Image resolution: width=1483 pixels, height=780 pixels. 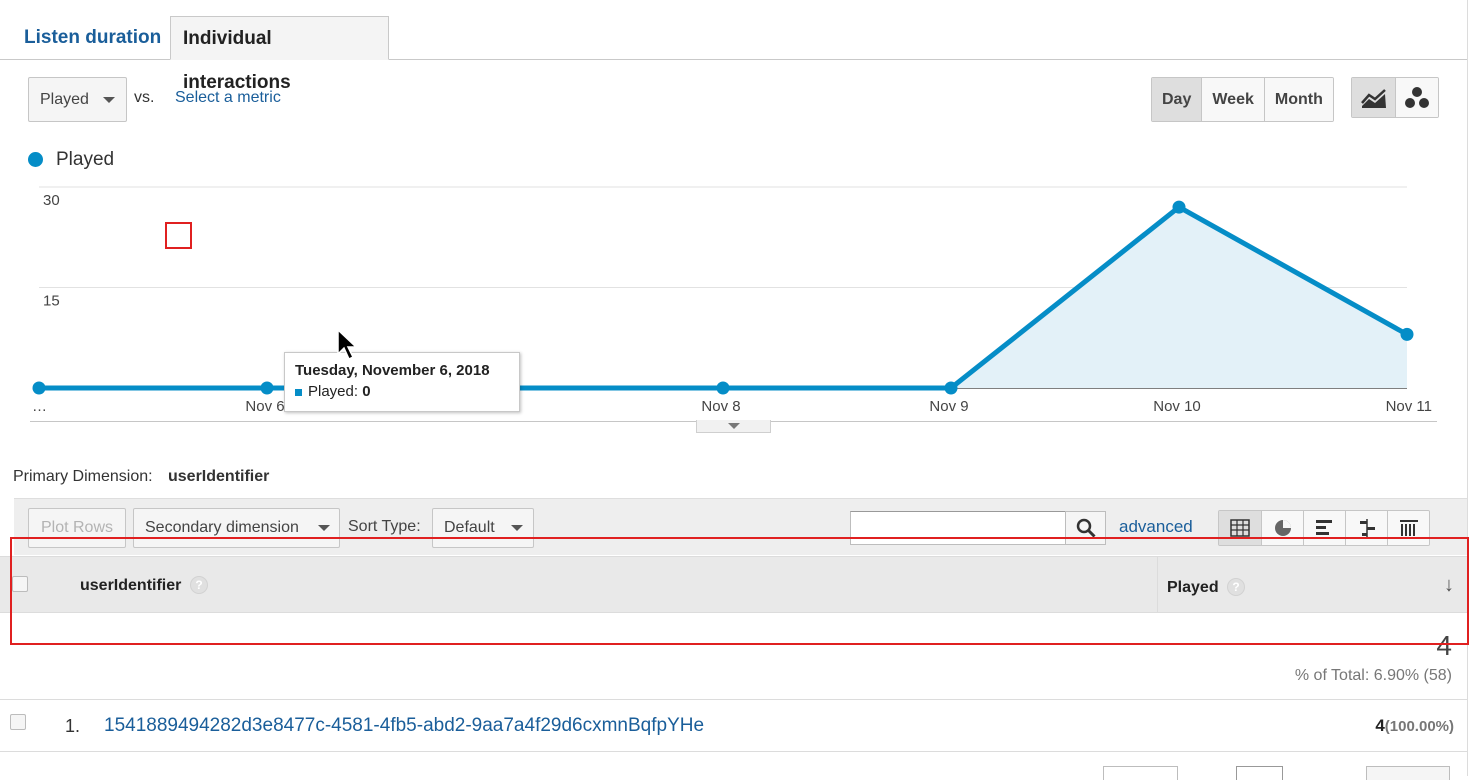 What do you see at coordinates (333, 391) in the screenshot?
I see `tooltip-metric-label: Played:` at bounding box center [333, 391].